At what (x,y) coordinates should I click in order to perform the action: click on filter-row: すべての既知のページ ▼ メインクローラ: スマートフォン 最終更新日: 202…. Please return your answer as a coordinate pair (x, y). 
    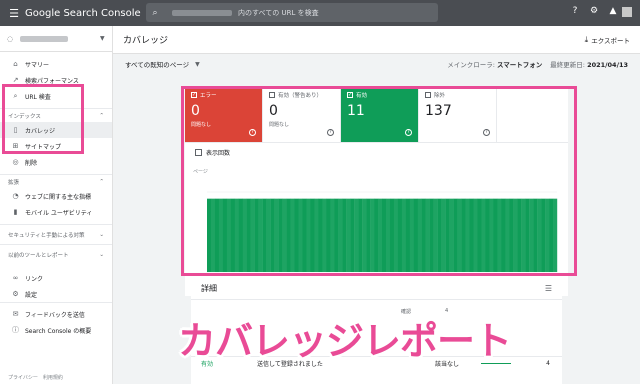
    Looking at the image, I should click on (376, 64).